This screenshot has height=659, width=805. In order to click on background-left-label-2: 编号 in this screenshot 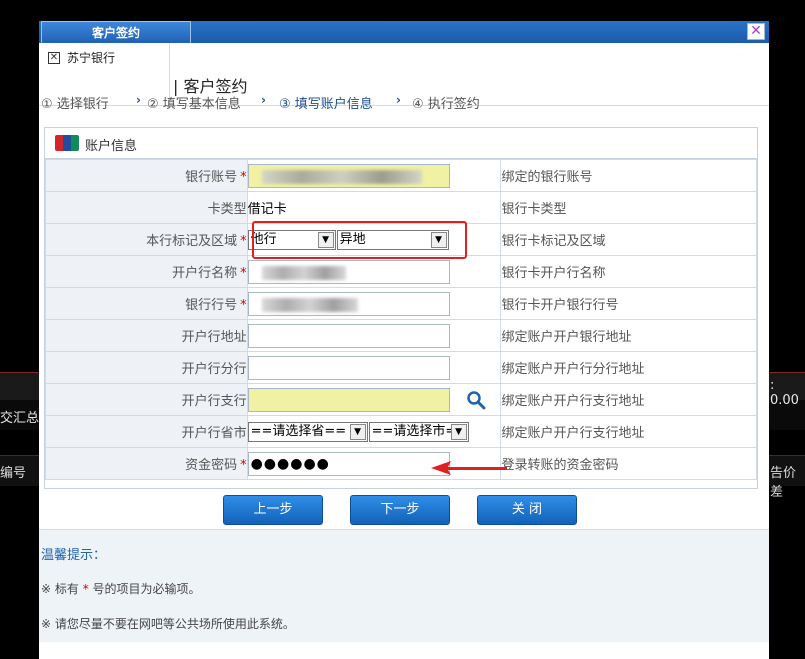, I will do `click(13, 473)`.